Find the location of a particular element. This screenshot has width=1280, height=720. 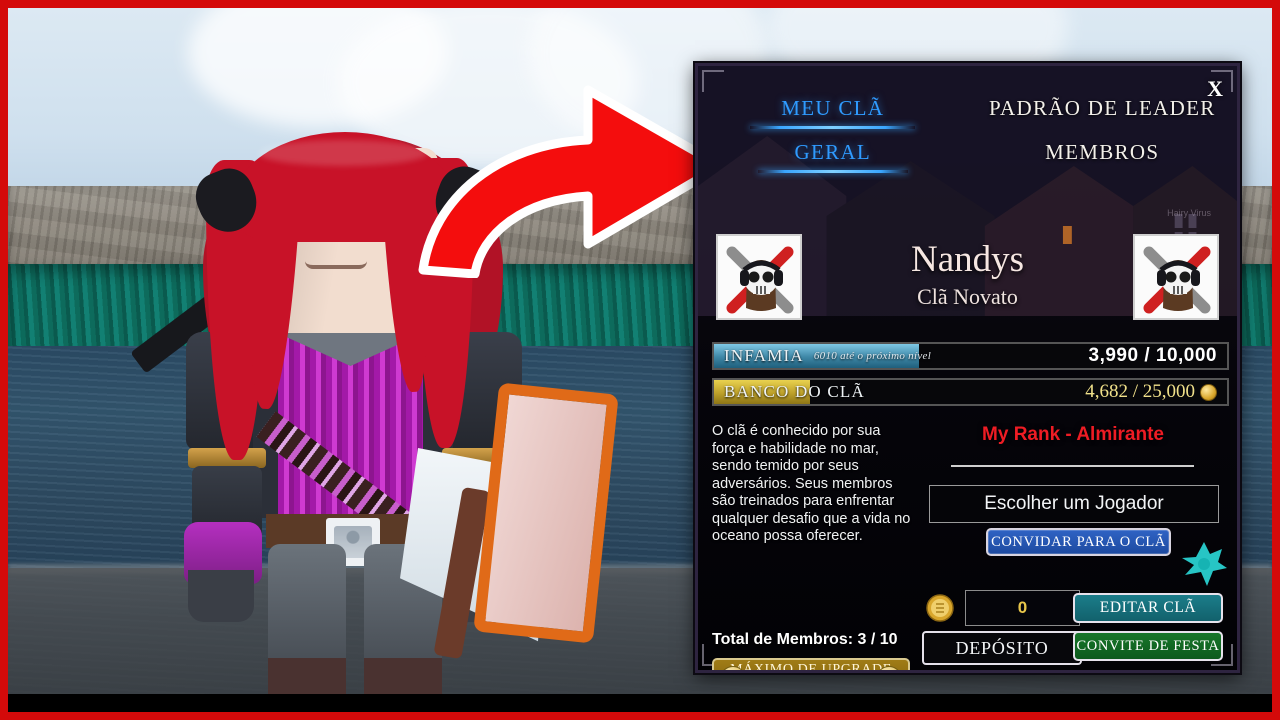

tab-meu-cla: MEU CLÃ is located at coordinates (833, 112).